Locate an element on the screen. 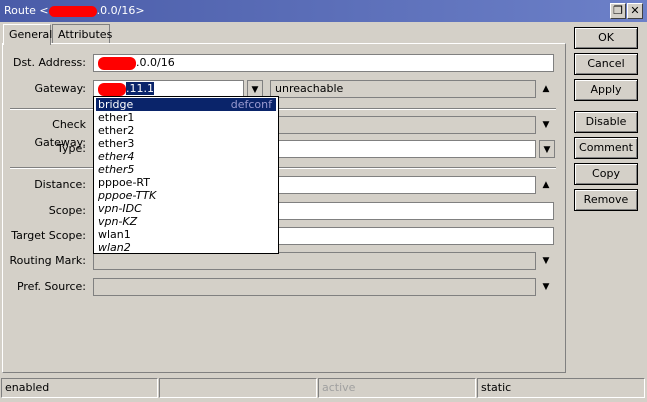 This screenshot has width=647, height=402. routing-mark-input is located at coordinates (314, 261).